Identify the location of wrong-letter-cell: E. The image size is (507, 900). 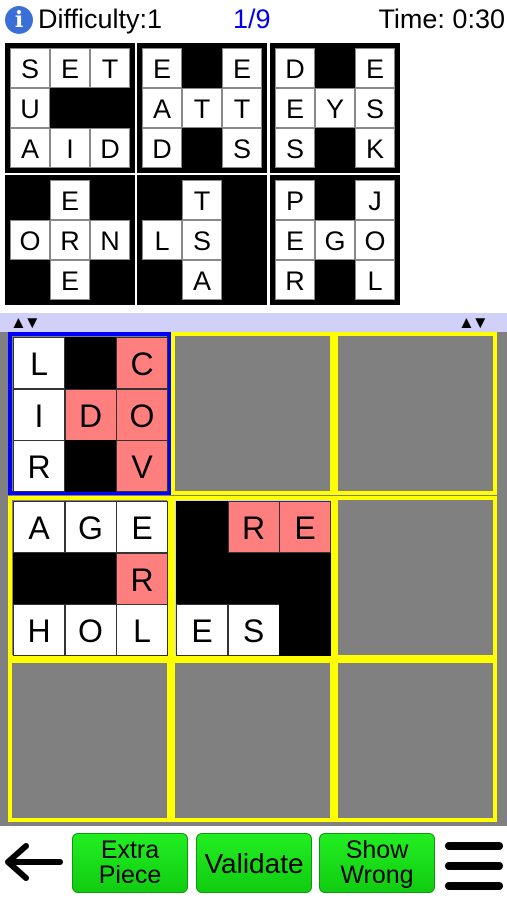
(305, 527).